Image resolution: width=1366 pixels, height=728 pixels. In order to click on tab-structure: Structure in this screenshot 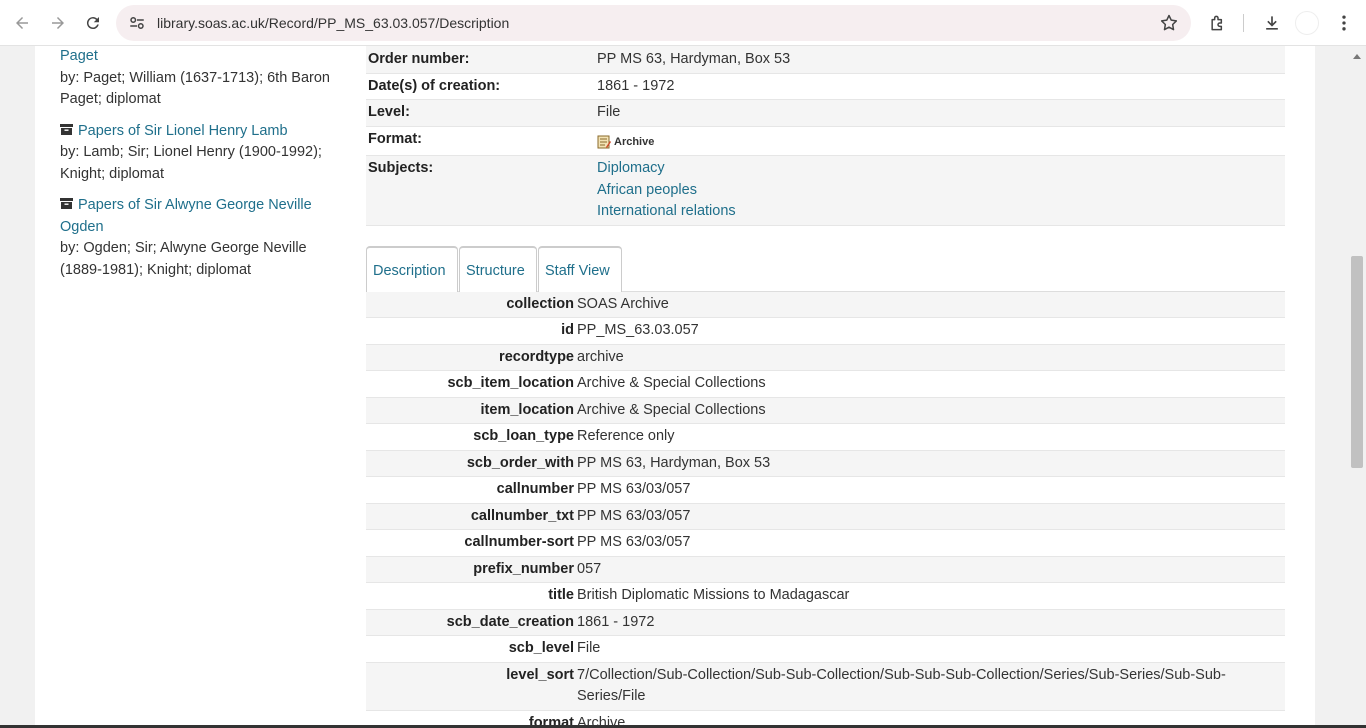, I will do `click(498, 268)`.